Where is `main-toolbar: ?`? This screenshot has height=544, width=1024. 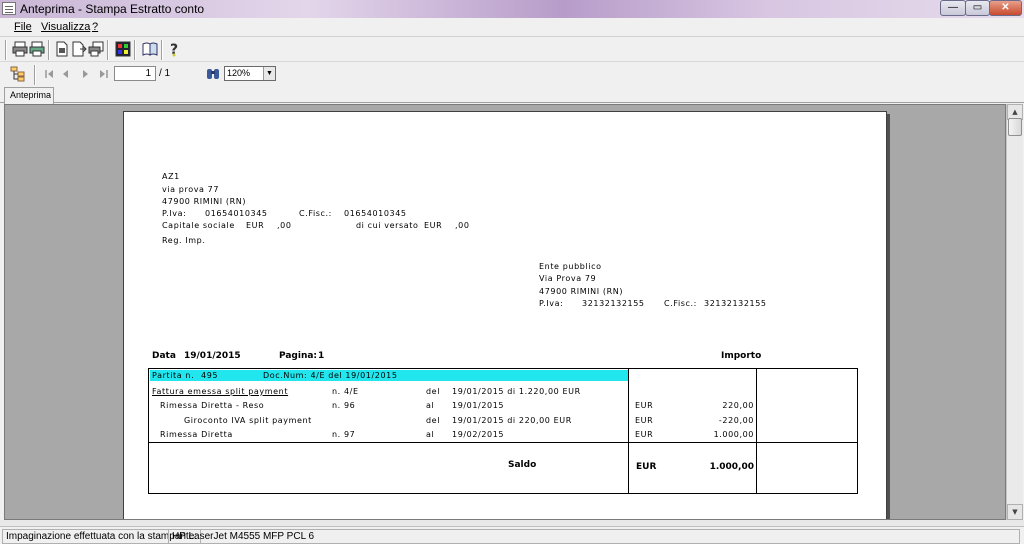
main-toolbar: ? is located at coordinates (512, 49).